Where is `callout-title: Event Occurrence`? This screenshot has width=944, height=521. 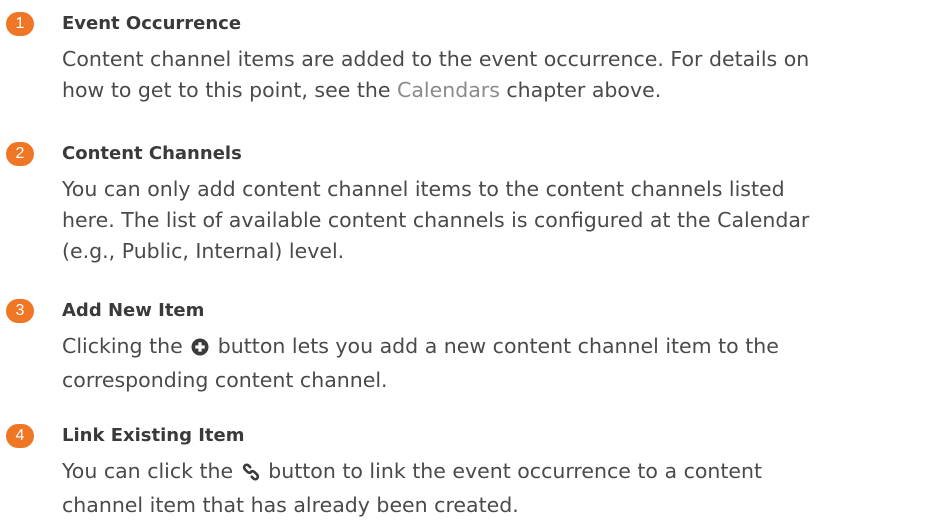
callout-title: Event Occurrence is located at coordinates (152, 23).